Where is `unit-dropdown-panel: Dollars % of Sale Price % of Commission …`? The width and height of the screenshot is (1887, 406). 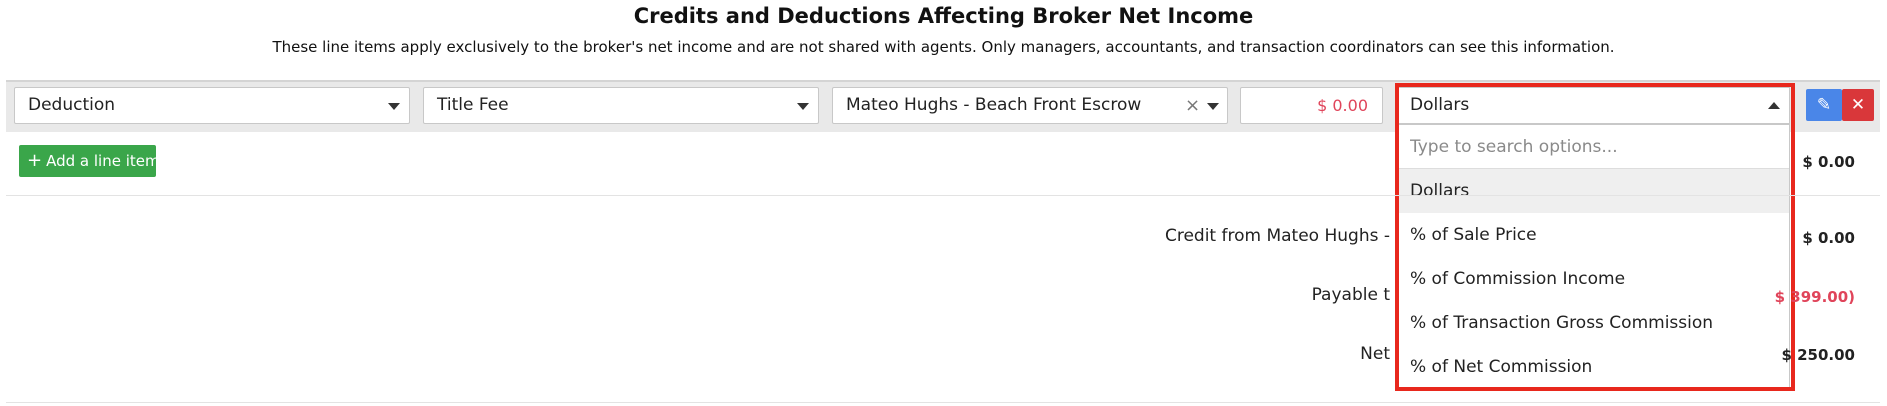 unit-dropdown-panel: Dollars % of Sale Price % of Commission … is located at coordinates (1594, 256).